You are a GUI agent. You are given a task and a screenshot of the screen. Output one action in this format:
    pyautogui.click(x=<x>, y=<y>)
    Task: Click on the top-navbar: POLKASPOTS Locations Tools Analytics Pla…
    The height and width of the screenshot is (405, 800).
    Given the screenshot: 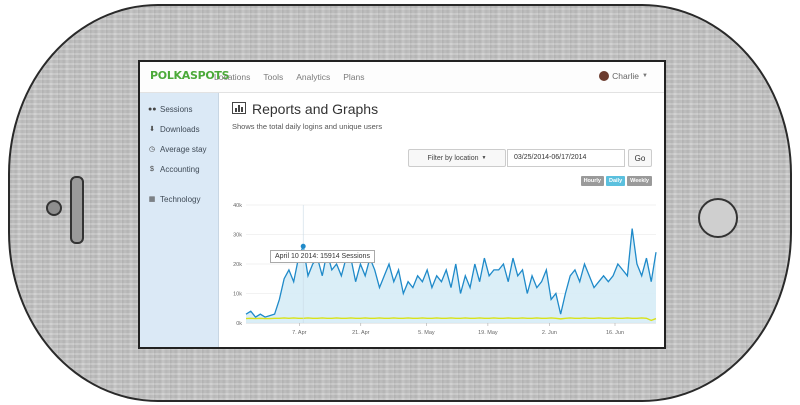 What is the action you would take?
    pyautogui.click(x=402, y=77)
    